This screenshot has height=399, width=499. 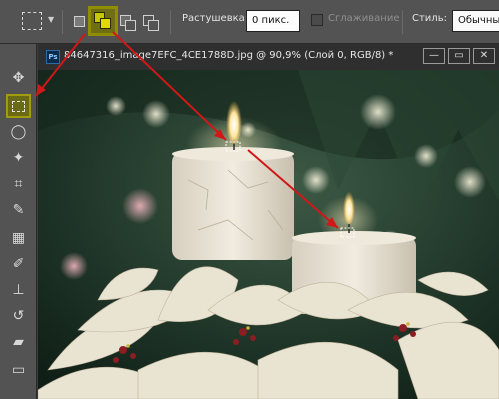 I want to click on style-select: Обычный, so click(x=475, y=21).